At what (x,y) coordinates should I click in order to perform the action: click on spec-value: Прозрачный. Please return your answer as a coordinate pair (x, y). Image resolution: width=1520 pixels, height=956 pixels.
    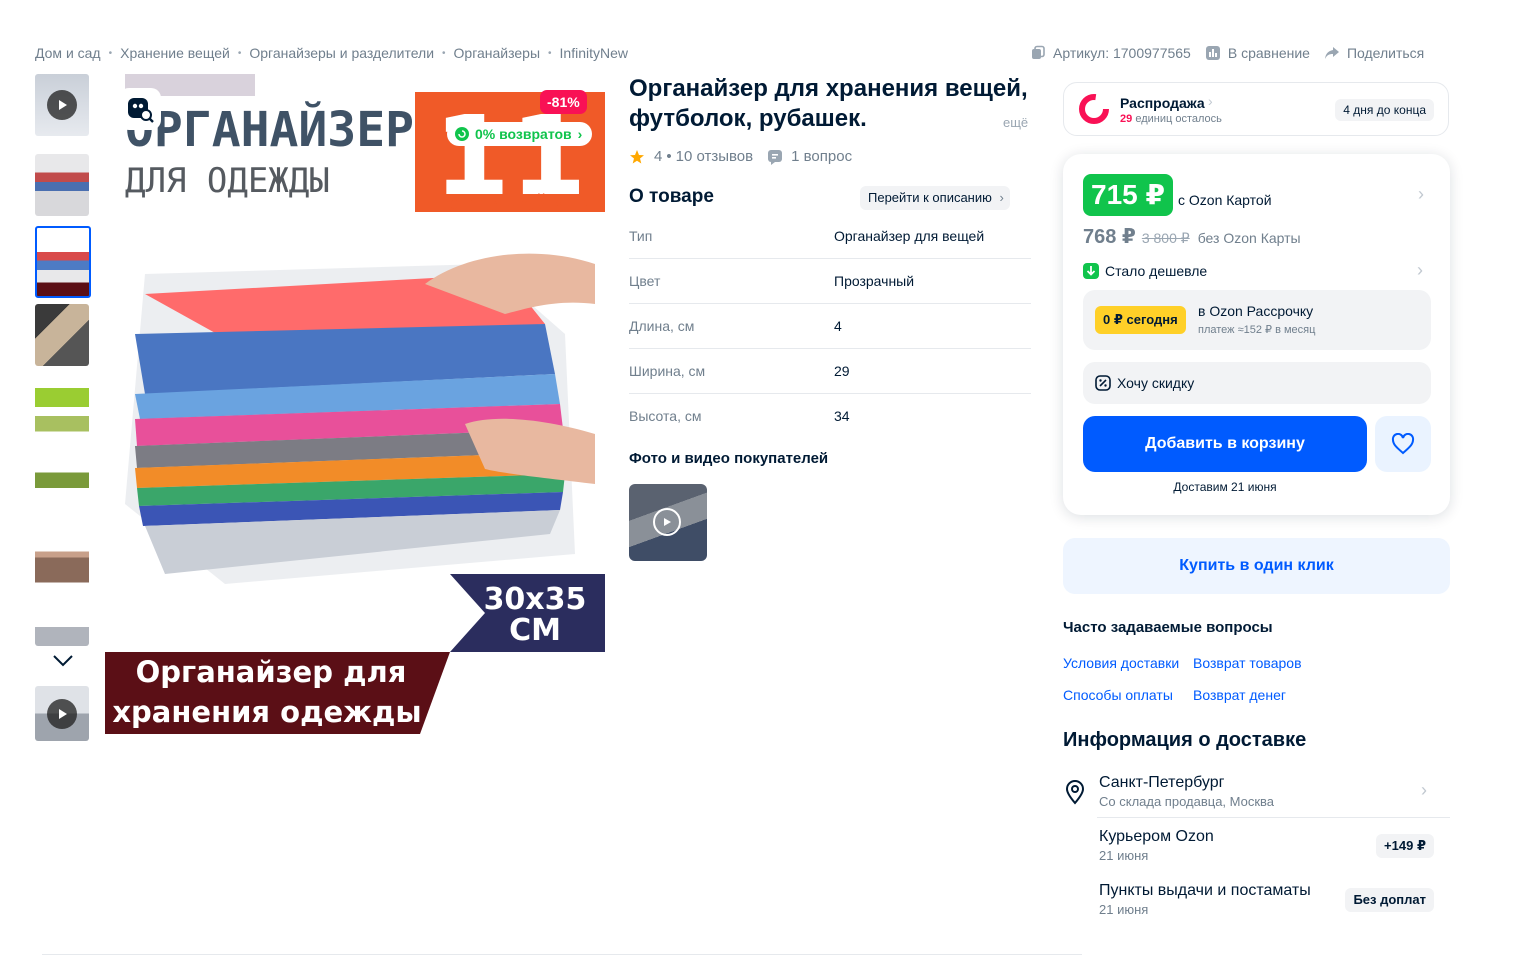
    Looking at the image, I should click on (874, 281).